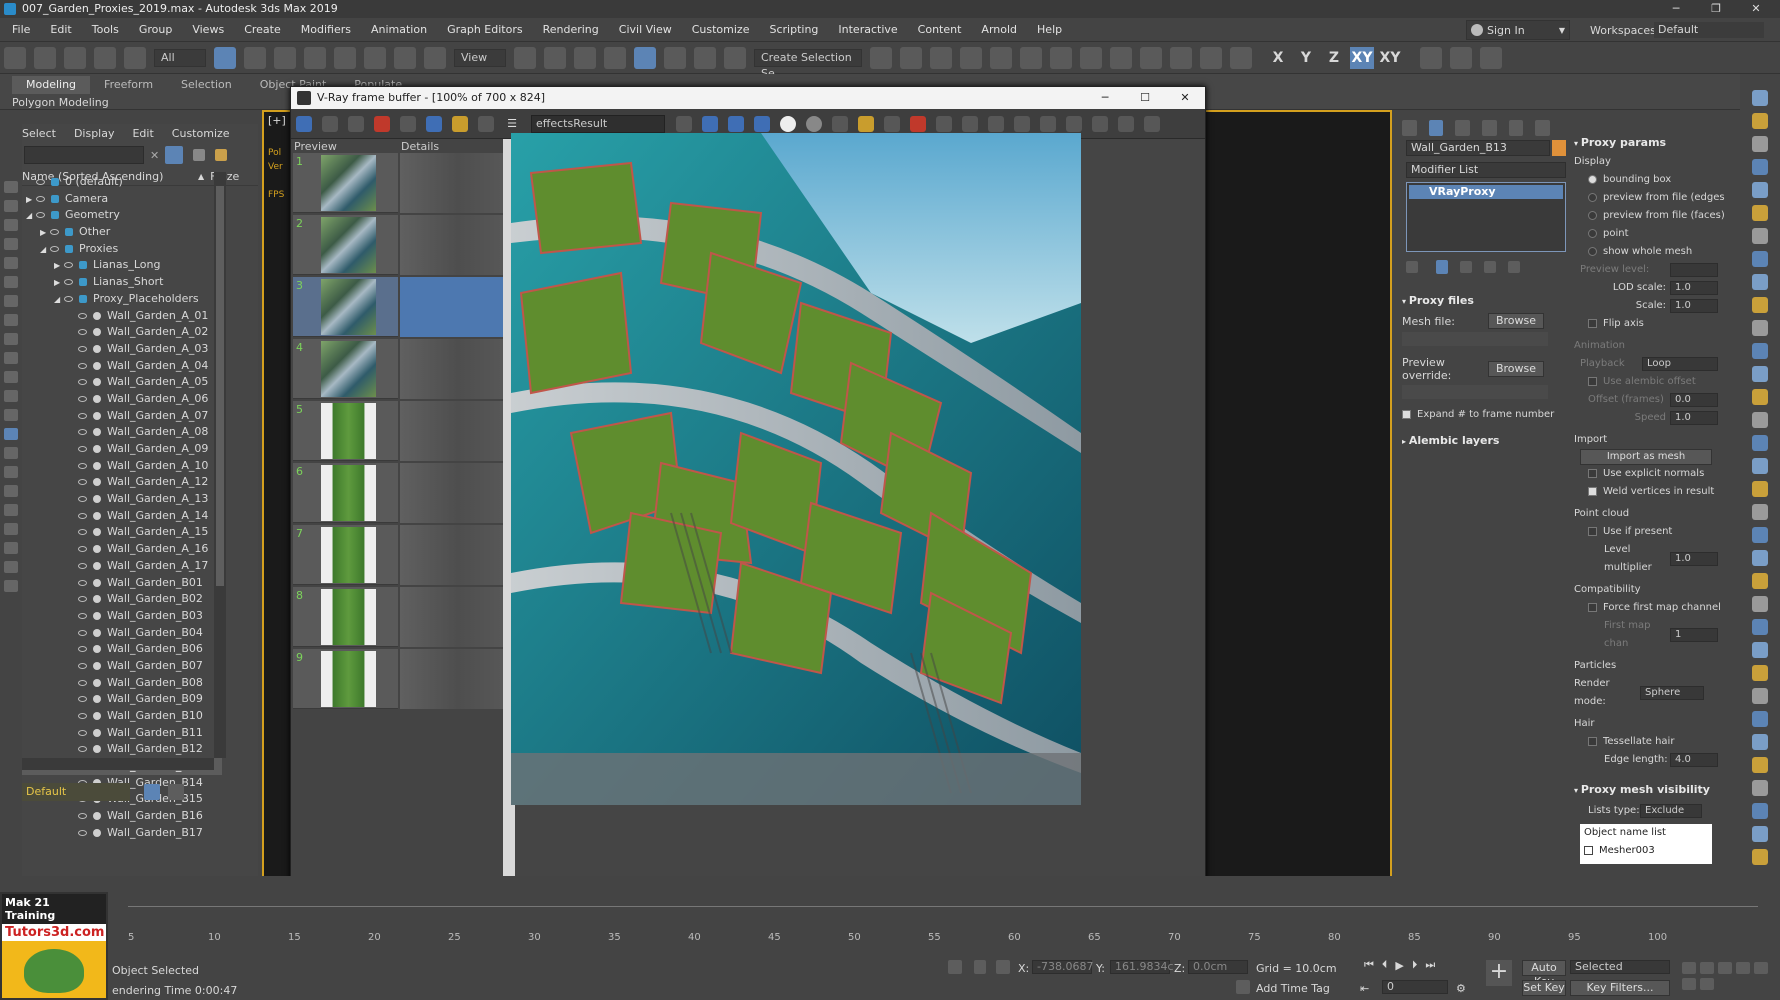 This screenshot has width=1780, height=1000. What do you see at coordinates (1650, 790) in the screenshot?
I see `proxy-mesh-visibility-header: ▾ Proxy mesh visibility` at bounding box center [1650, 790].